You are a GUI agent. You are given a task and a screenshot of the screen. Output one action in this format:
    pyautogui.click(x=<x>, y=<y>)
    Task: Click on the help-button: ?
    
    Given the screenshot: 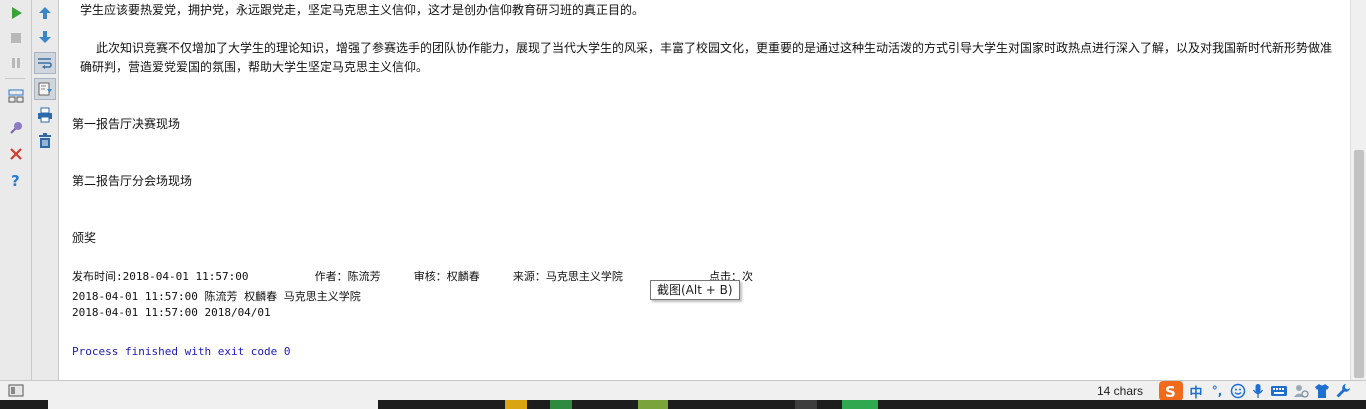 What is the action you would take?
    pyautogui.click(x=16, y=180)
    